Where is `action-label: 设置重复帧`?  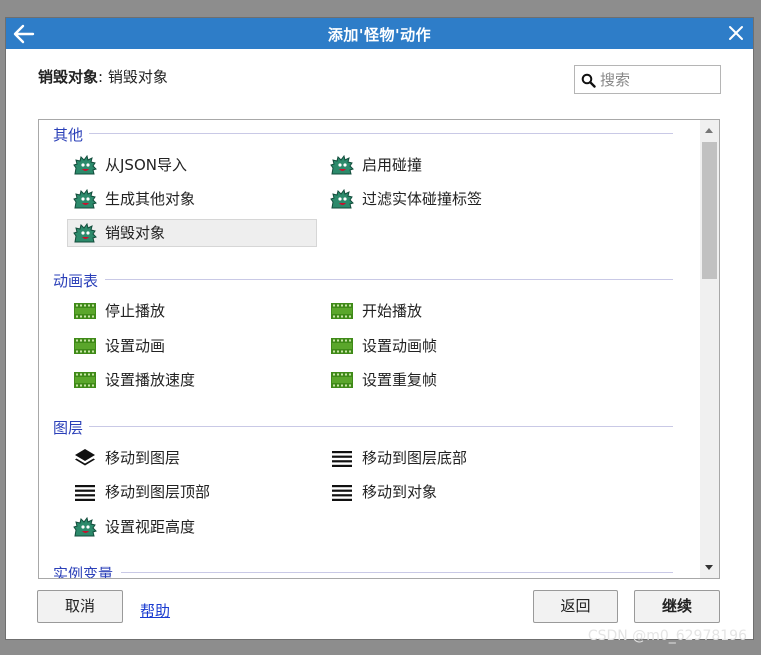
action-label: 设置重复帧 is located at coordinates (400, 380).